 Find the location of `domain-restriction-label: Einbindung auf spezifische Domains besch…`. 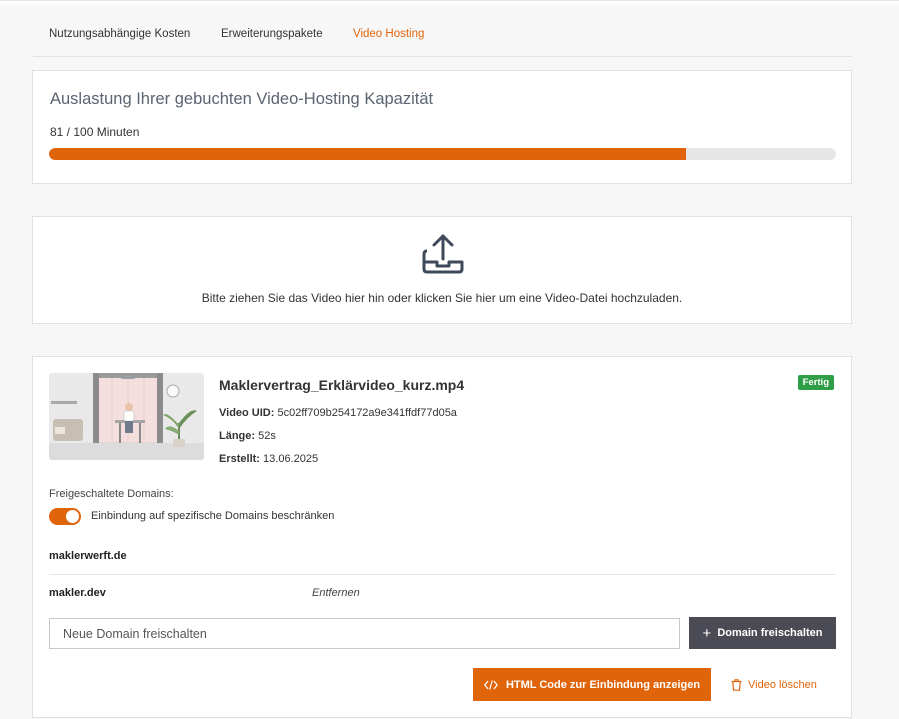

domain-restriction-label: Einbindung auf spezifische Domains besch… is located at coordinates (213, 516).